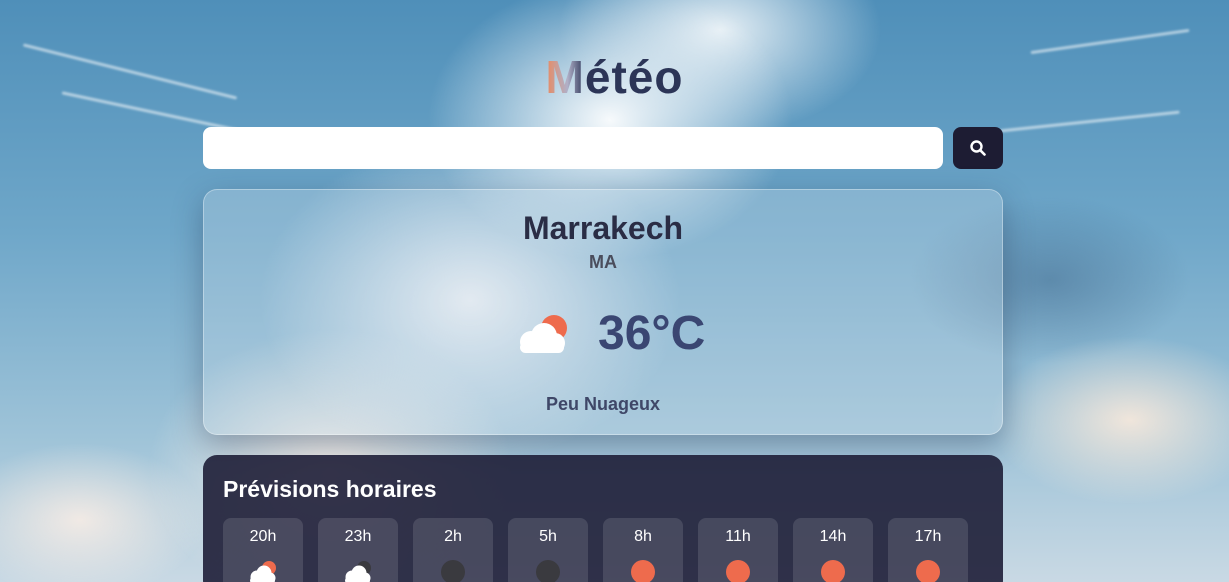 Image resolution: width=1229 pixels, height=582 pixels. Describe the element at coordinates (573, 148) in the screenshot. I see `search-input` at that location.